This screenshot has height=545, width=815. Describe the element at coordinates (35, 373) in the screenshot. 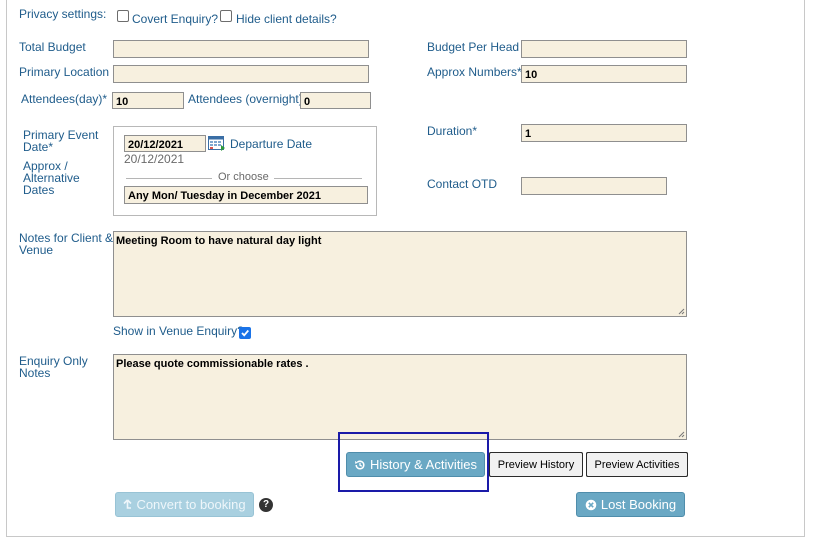

I see `enquiry-only-notes-label-line2: Notes` at that location.